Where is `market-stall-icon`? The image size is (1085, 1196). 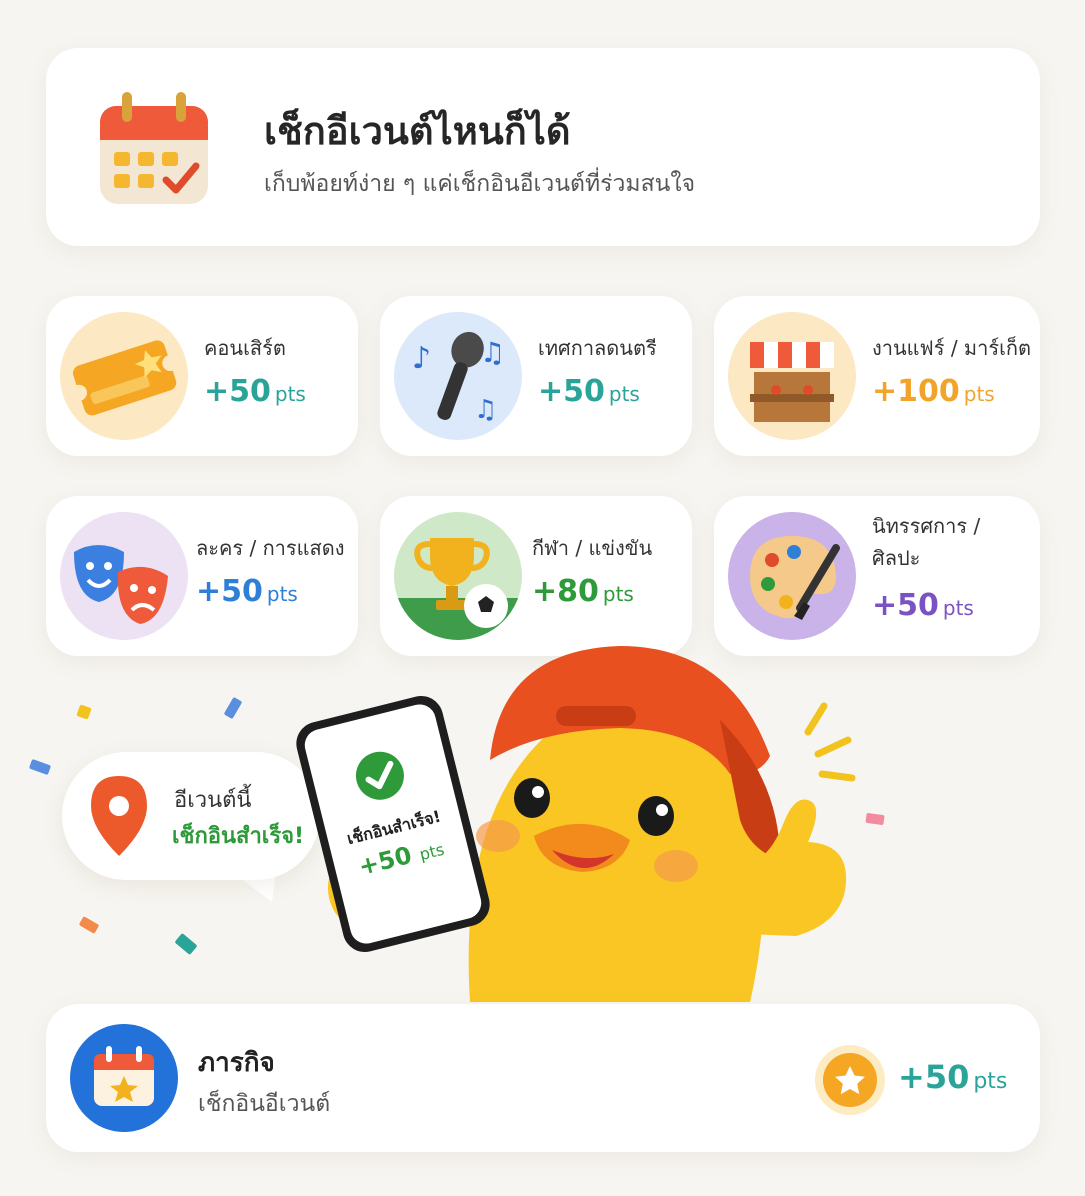 market-stall-icon is located at coordinates (792, 376).